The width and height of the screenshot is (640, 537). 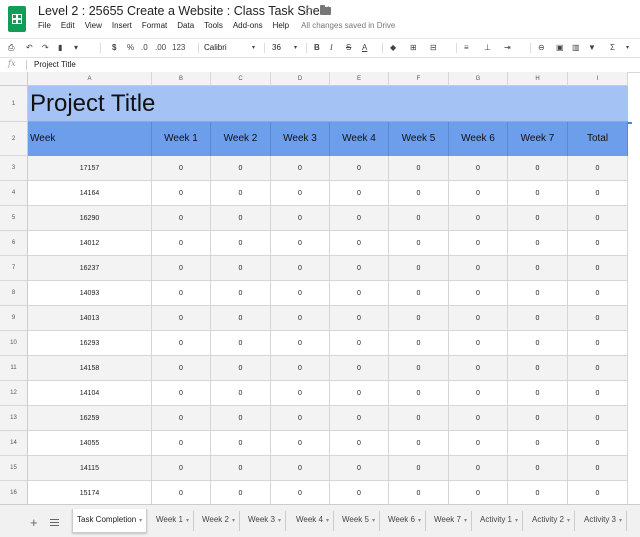 I want to click on row-header: 4, so click(x=14, y=193).